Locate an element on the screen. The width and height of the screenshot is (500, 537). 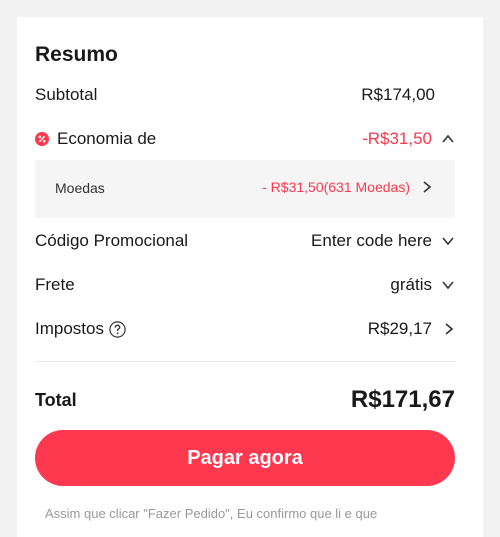
savings-row: Economia de -R$31,50 is located at coordinates (245, 139).